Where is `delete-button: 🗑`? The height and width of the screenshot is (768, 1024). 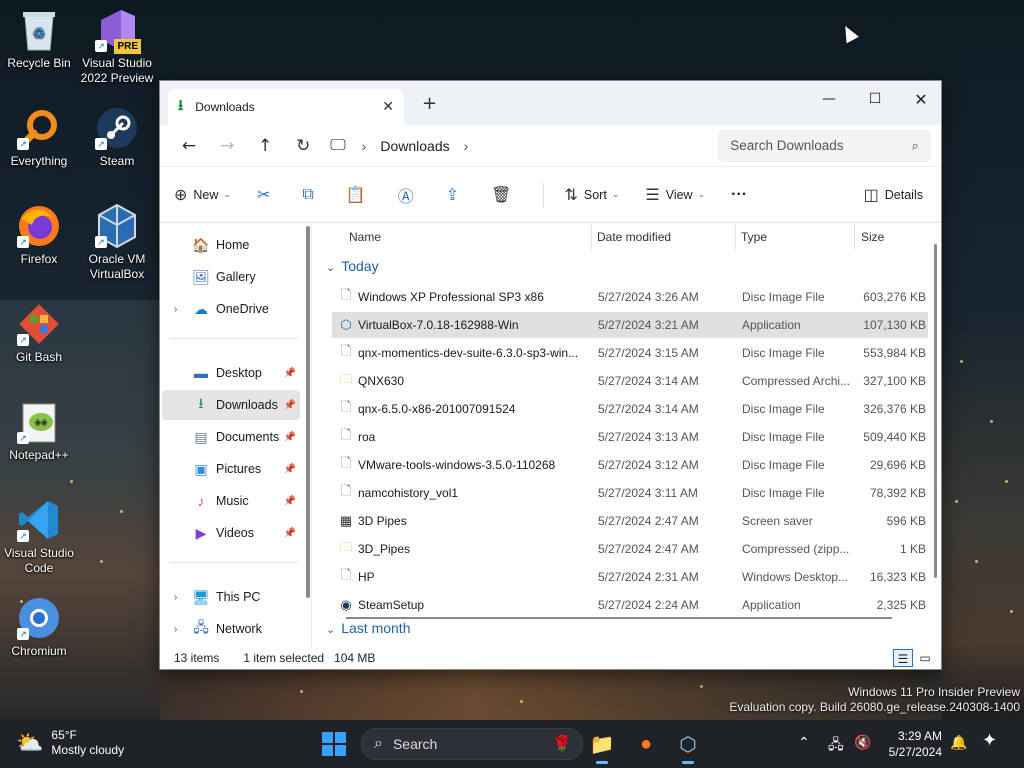
delete-button: 🗑 is located at coordinates (504, 195).